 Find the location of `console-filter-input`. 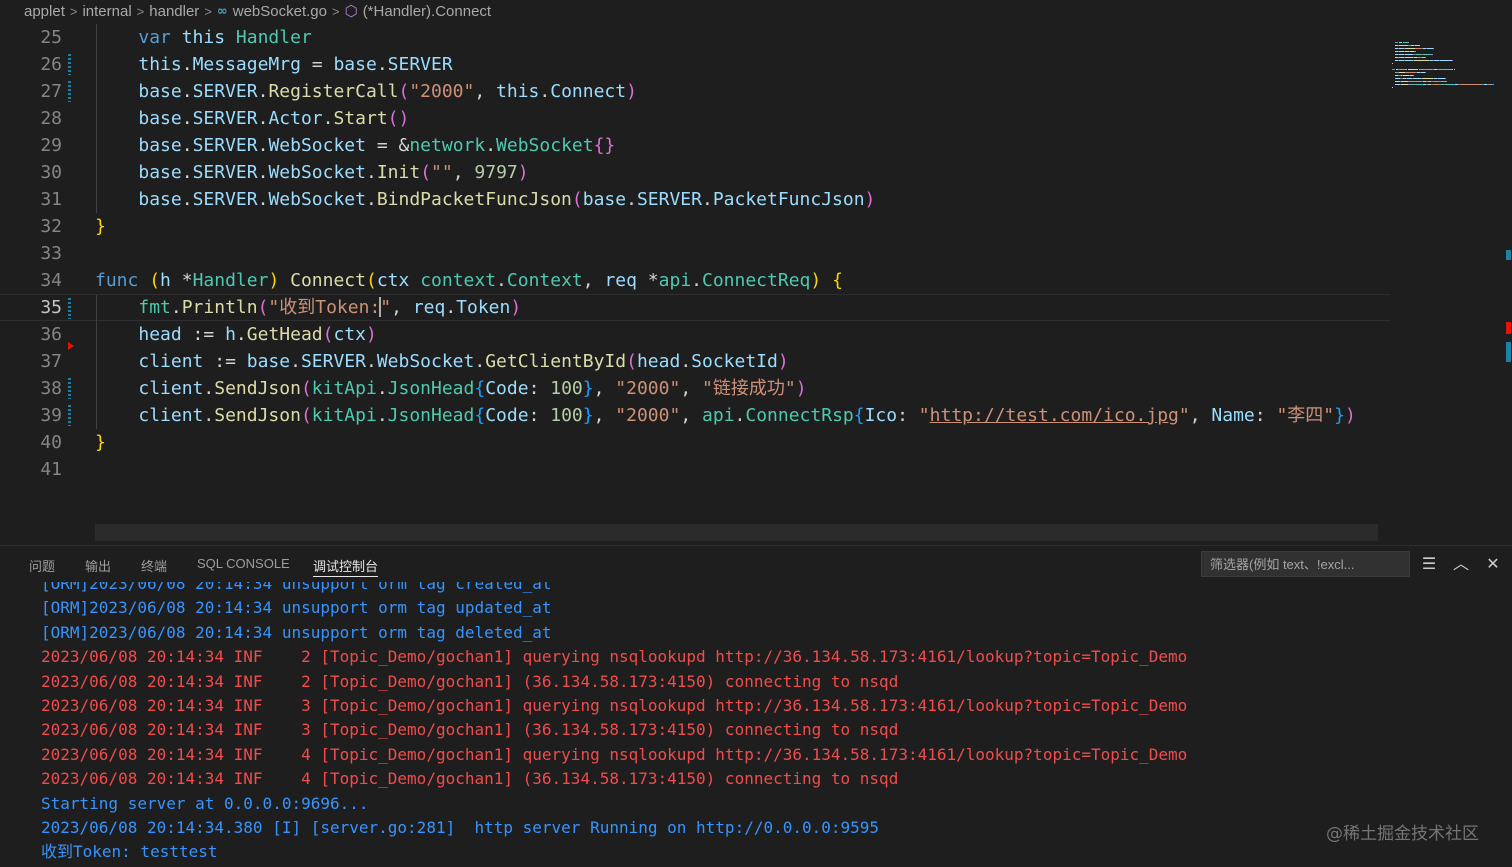

console-filter-input is located at coordinates (1305, 564).